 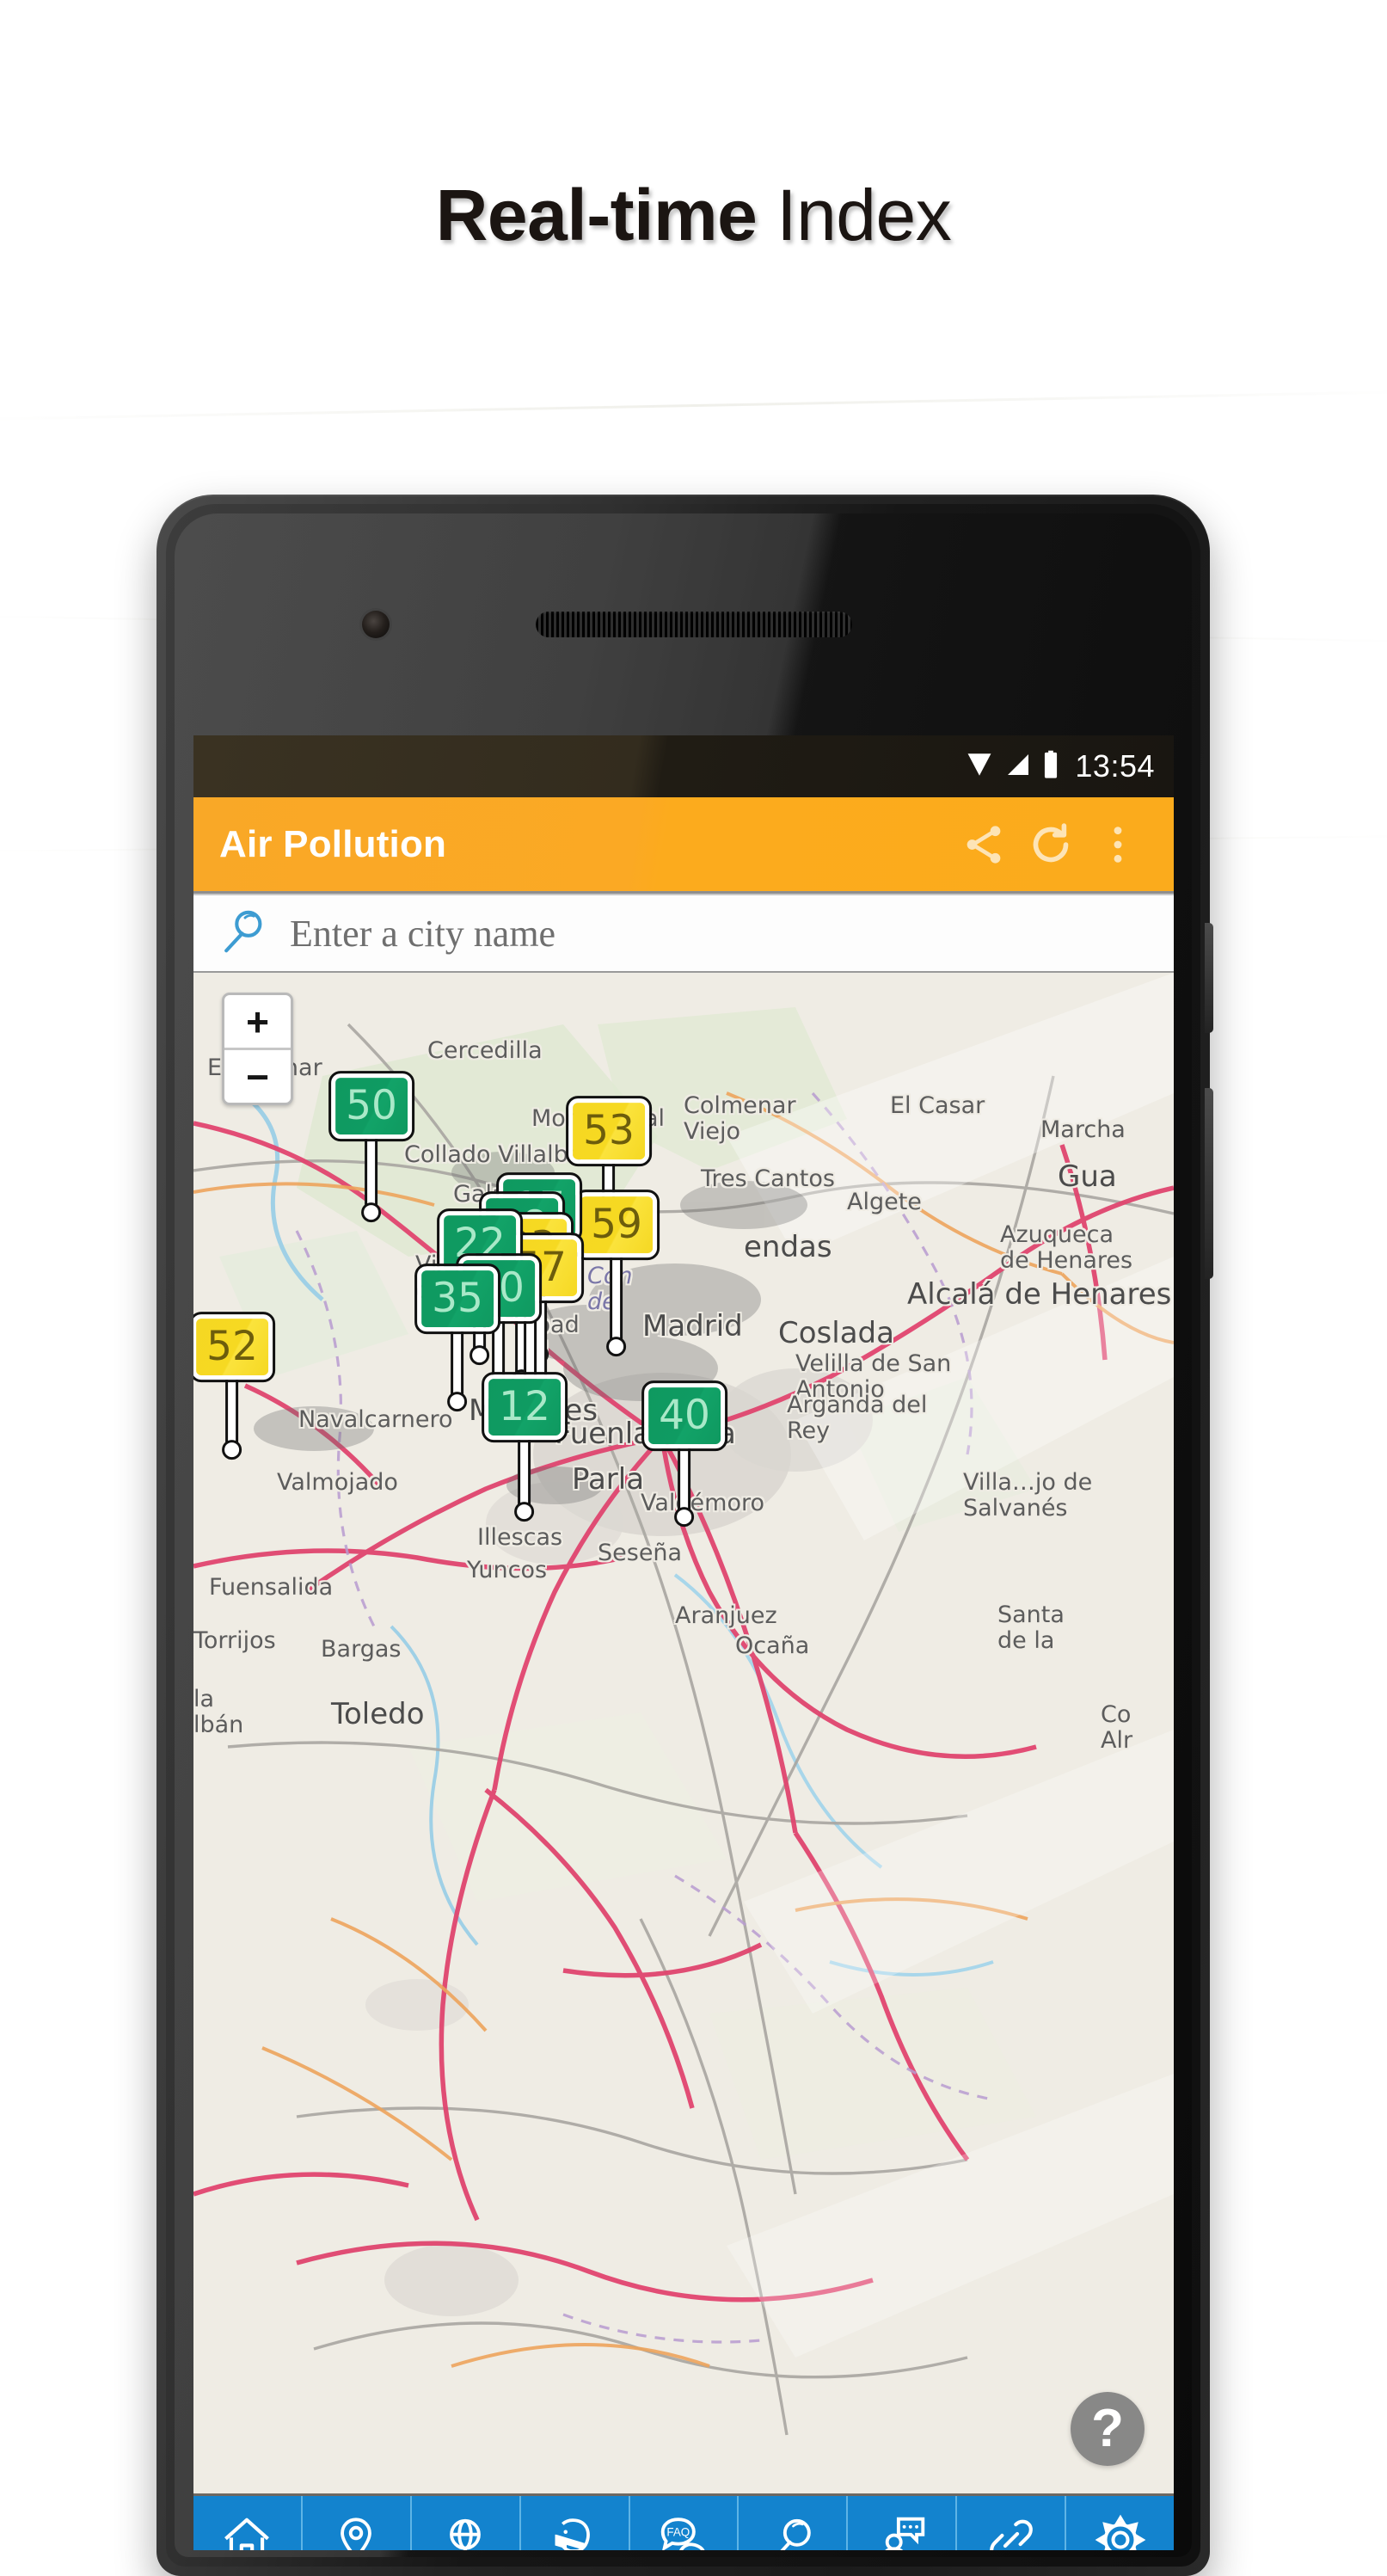 I want to click on page-title-light: Index, so click(x=855, y=215).